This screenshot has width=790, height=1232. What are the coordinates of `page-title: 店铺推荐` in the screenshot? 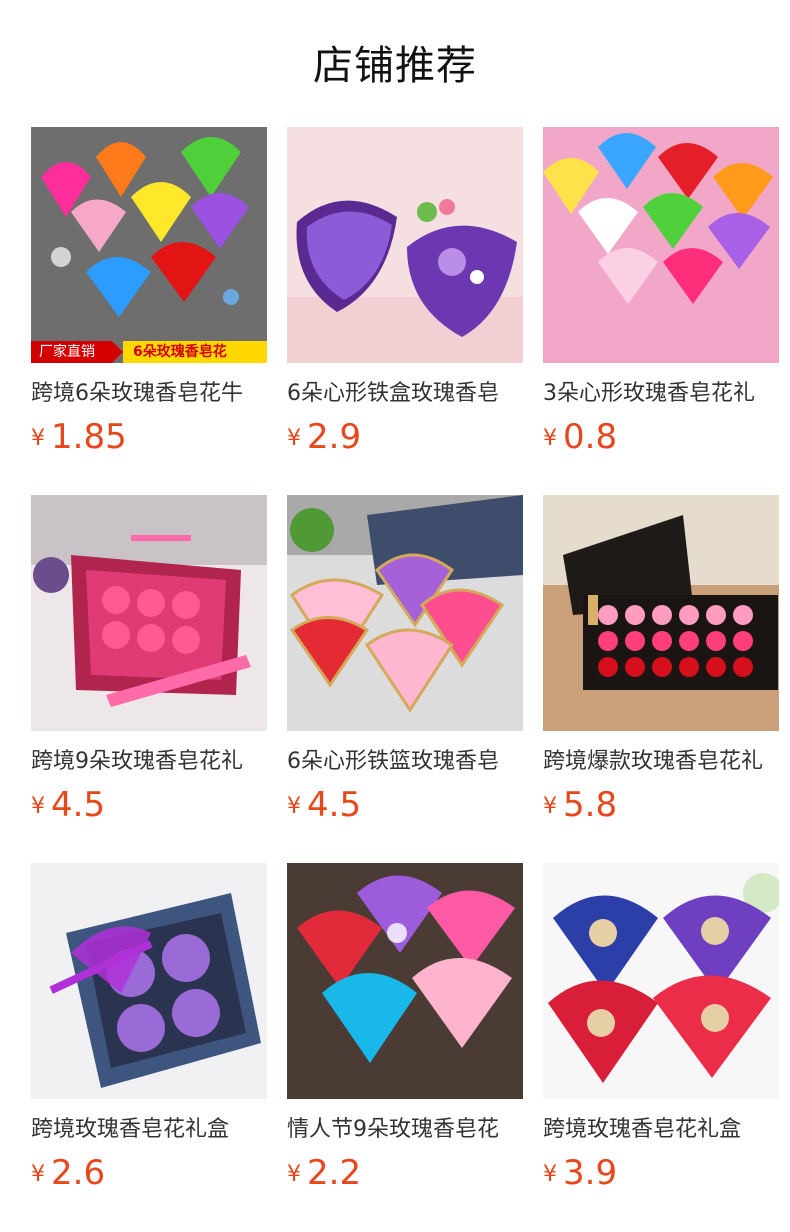 It's located at (395, 66).